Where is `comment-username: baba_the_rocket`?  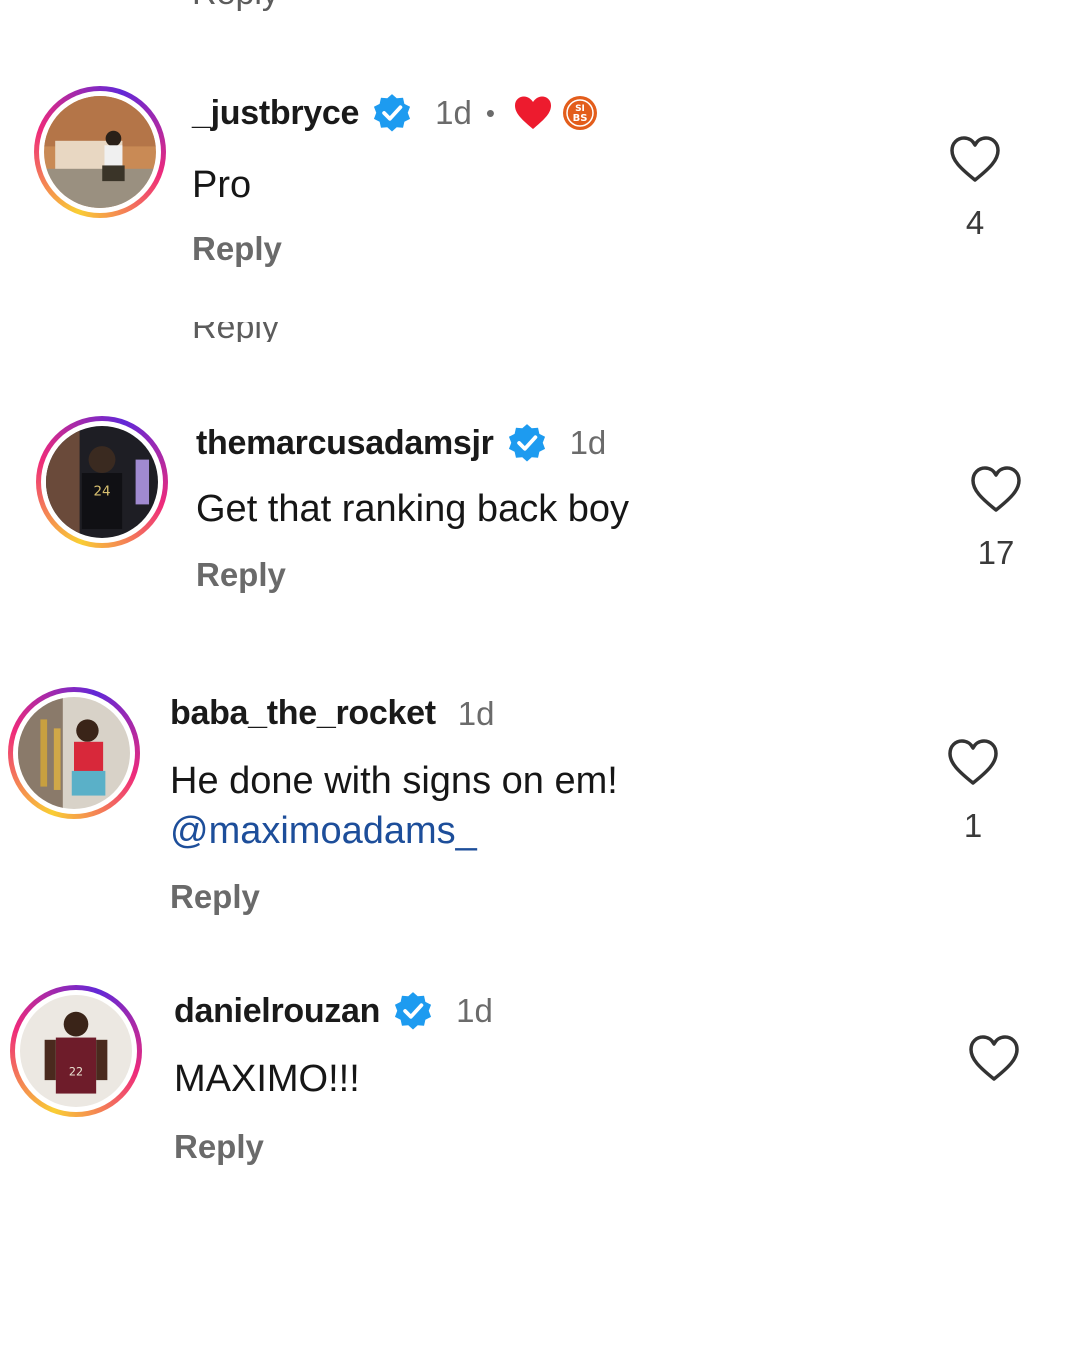
comment-username: baba_the_rocket is located at coordinates (303, 713).